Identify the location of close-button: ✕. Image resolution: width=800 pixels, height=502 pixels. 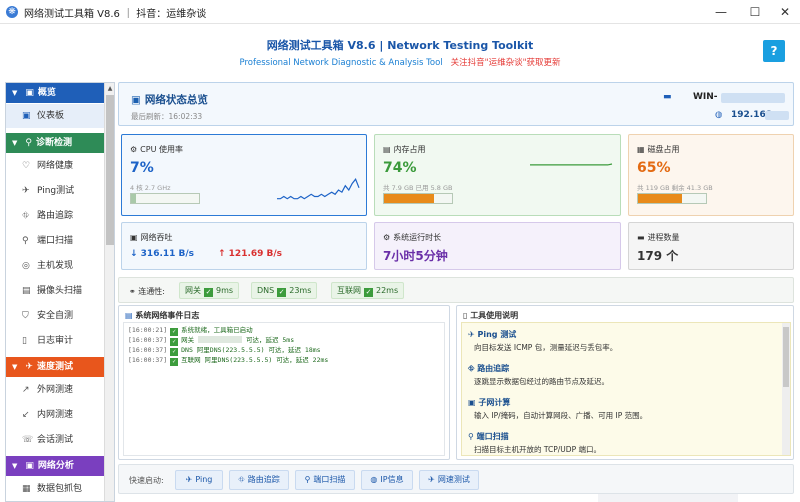
(785, 12).